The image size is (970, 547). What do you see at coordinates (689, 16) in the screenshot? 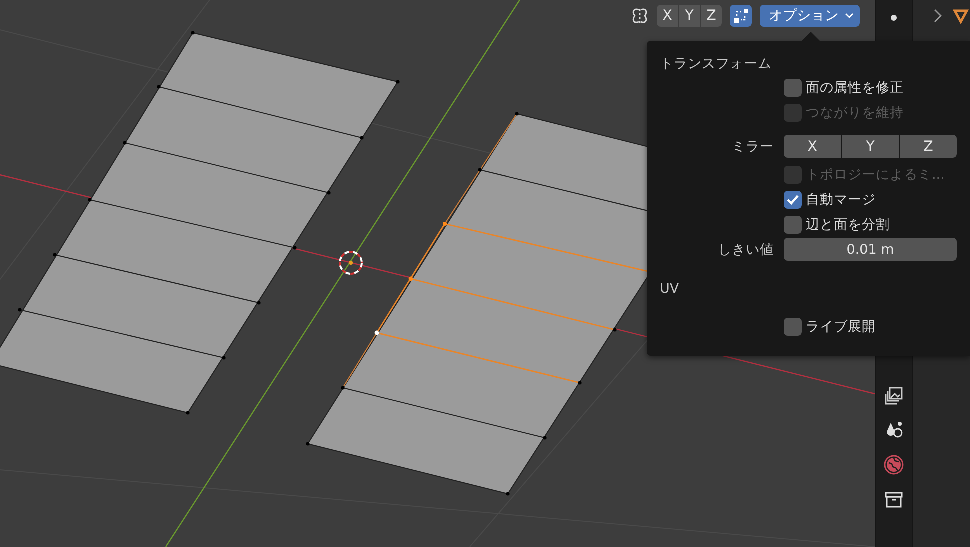
I see `axis-toggle: Y` at bounding box center [689, 16].